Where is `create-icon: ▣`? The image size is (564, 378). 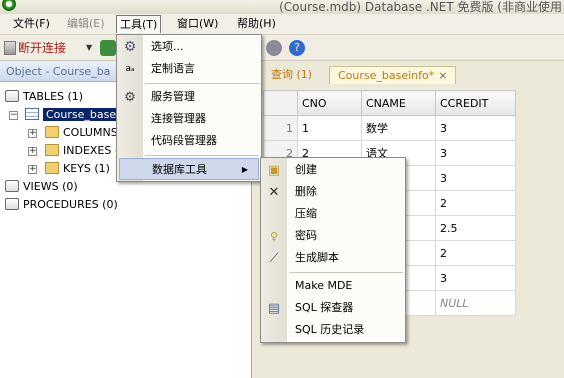
create-icon: ▣ is located at coordinates (274, 170).